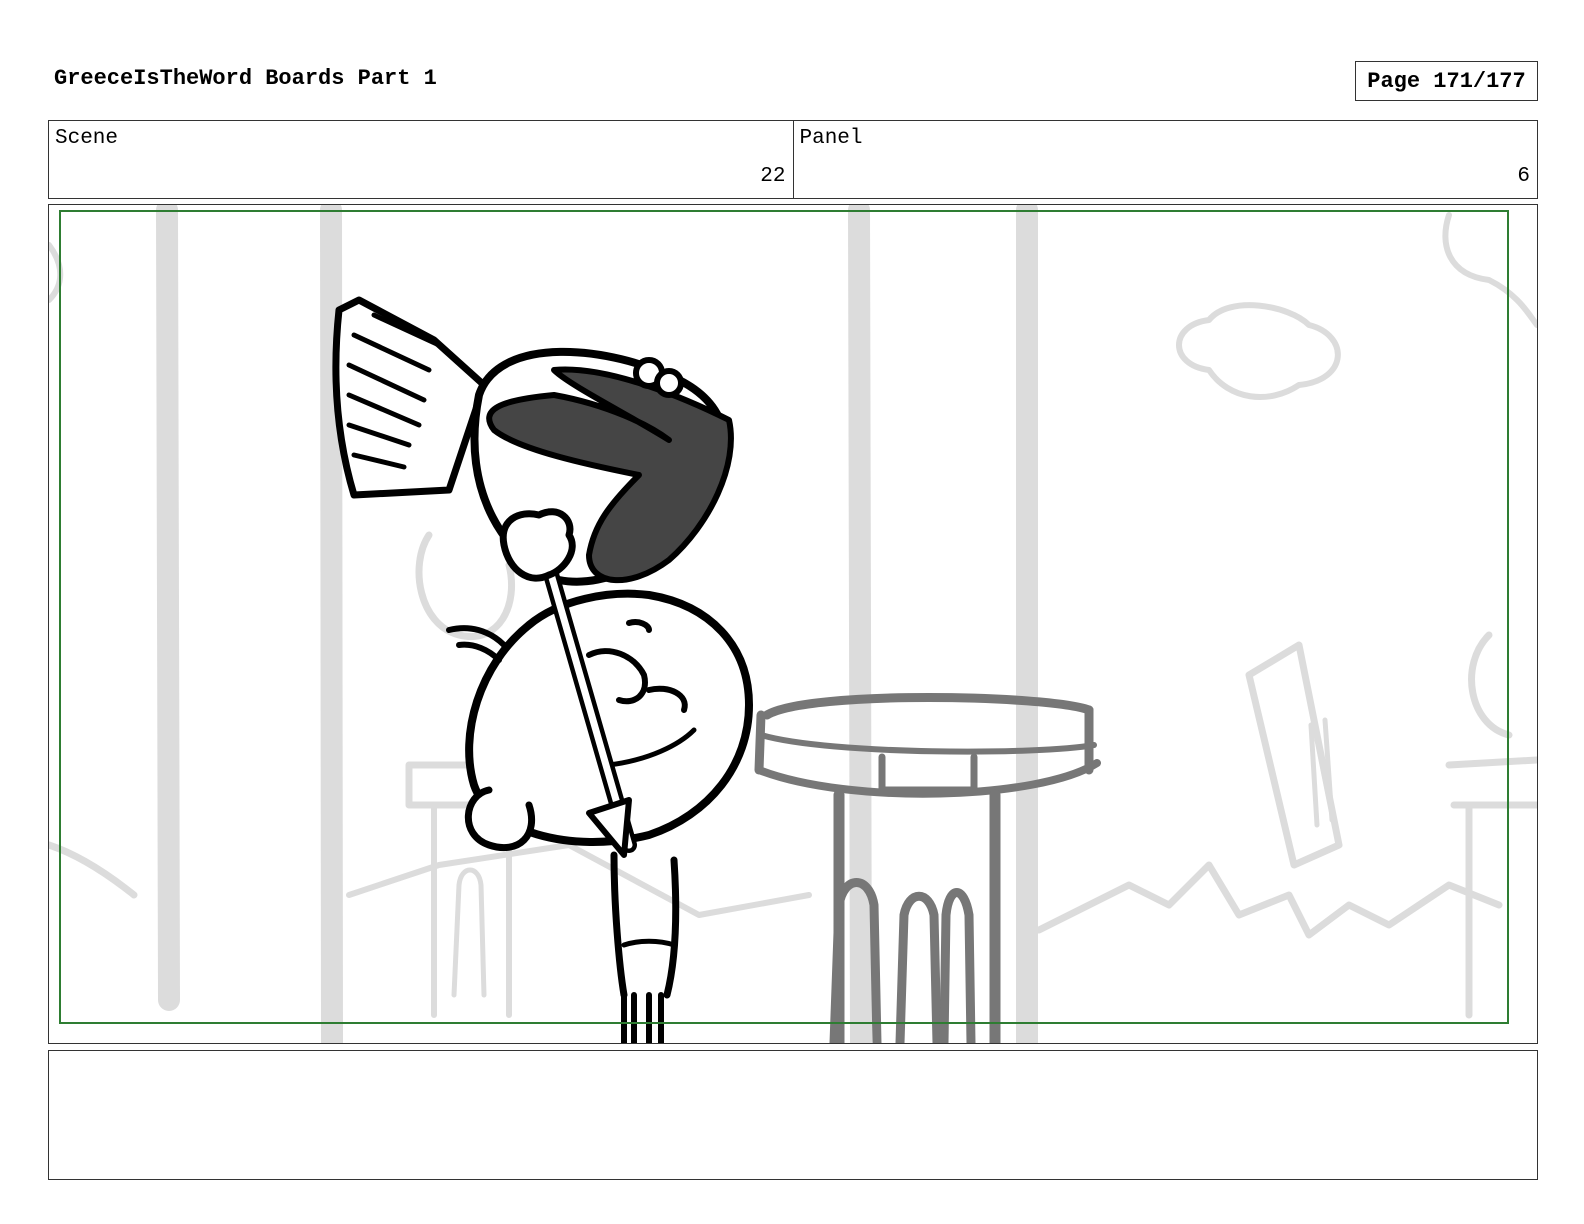  Describe the element at coordinates (421, 159) in the screenshot. I see `scene-cell: Scene 22` at that location.